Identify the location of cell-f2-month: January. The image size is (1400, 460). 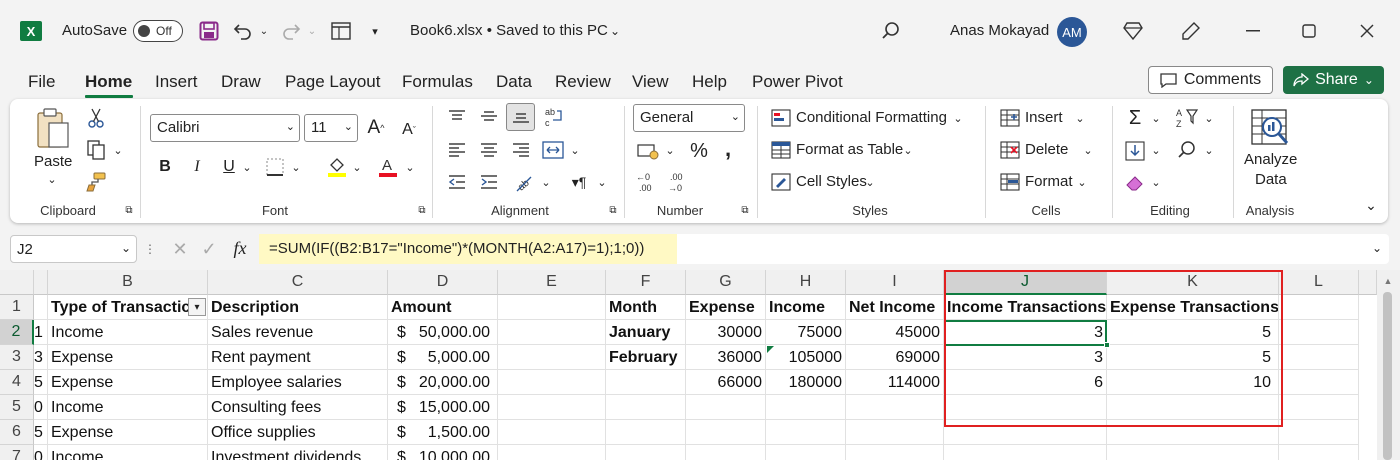
(646, 332).